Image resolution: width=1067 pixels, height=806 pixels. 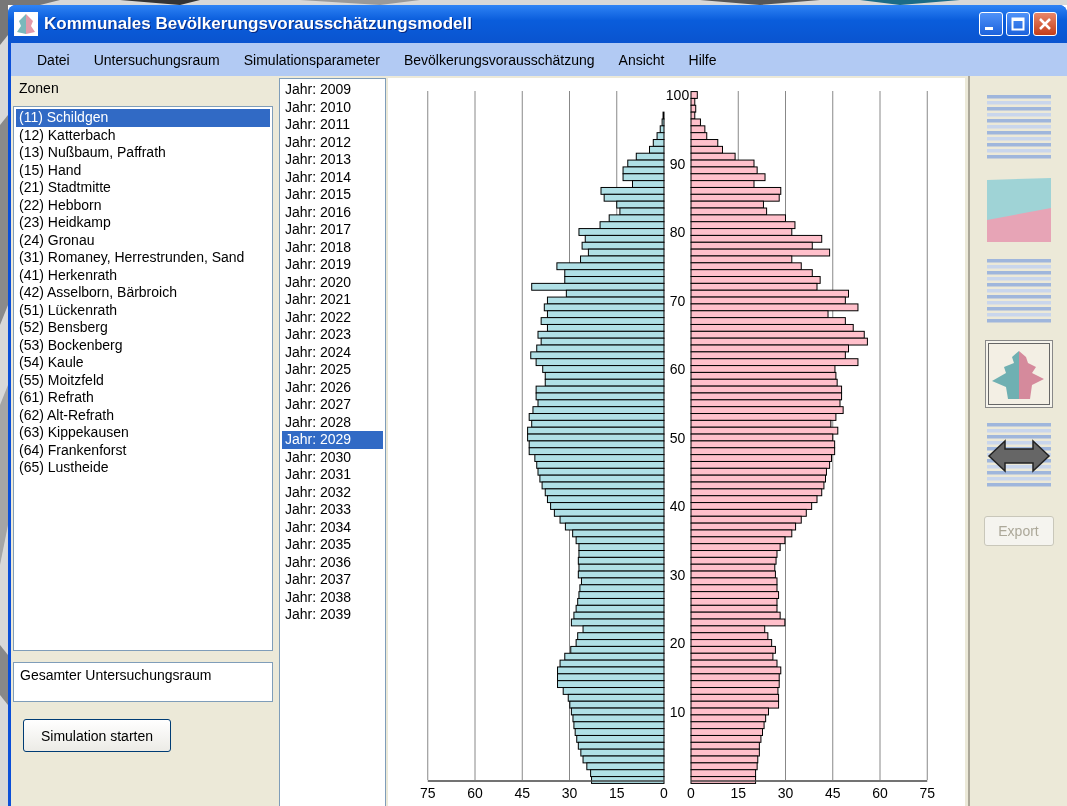 I want to click on age-label: 90, so click(x=677, y=163).